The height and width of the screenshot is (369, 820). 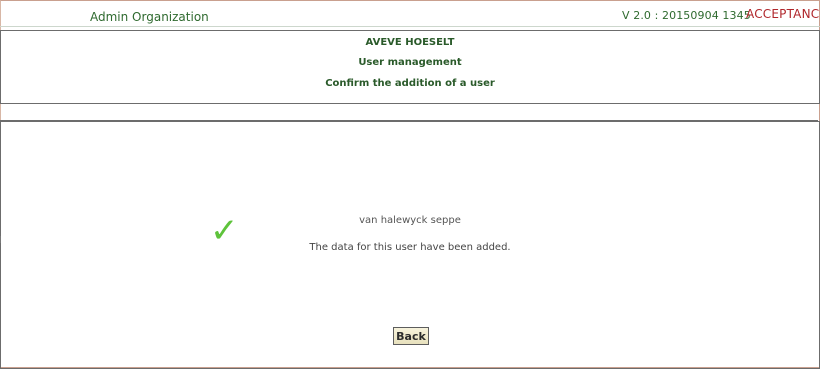 I want to click on back-button: Back, so click(x=411, y=336).